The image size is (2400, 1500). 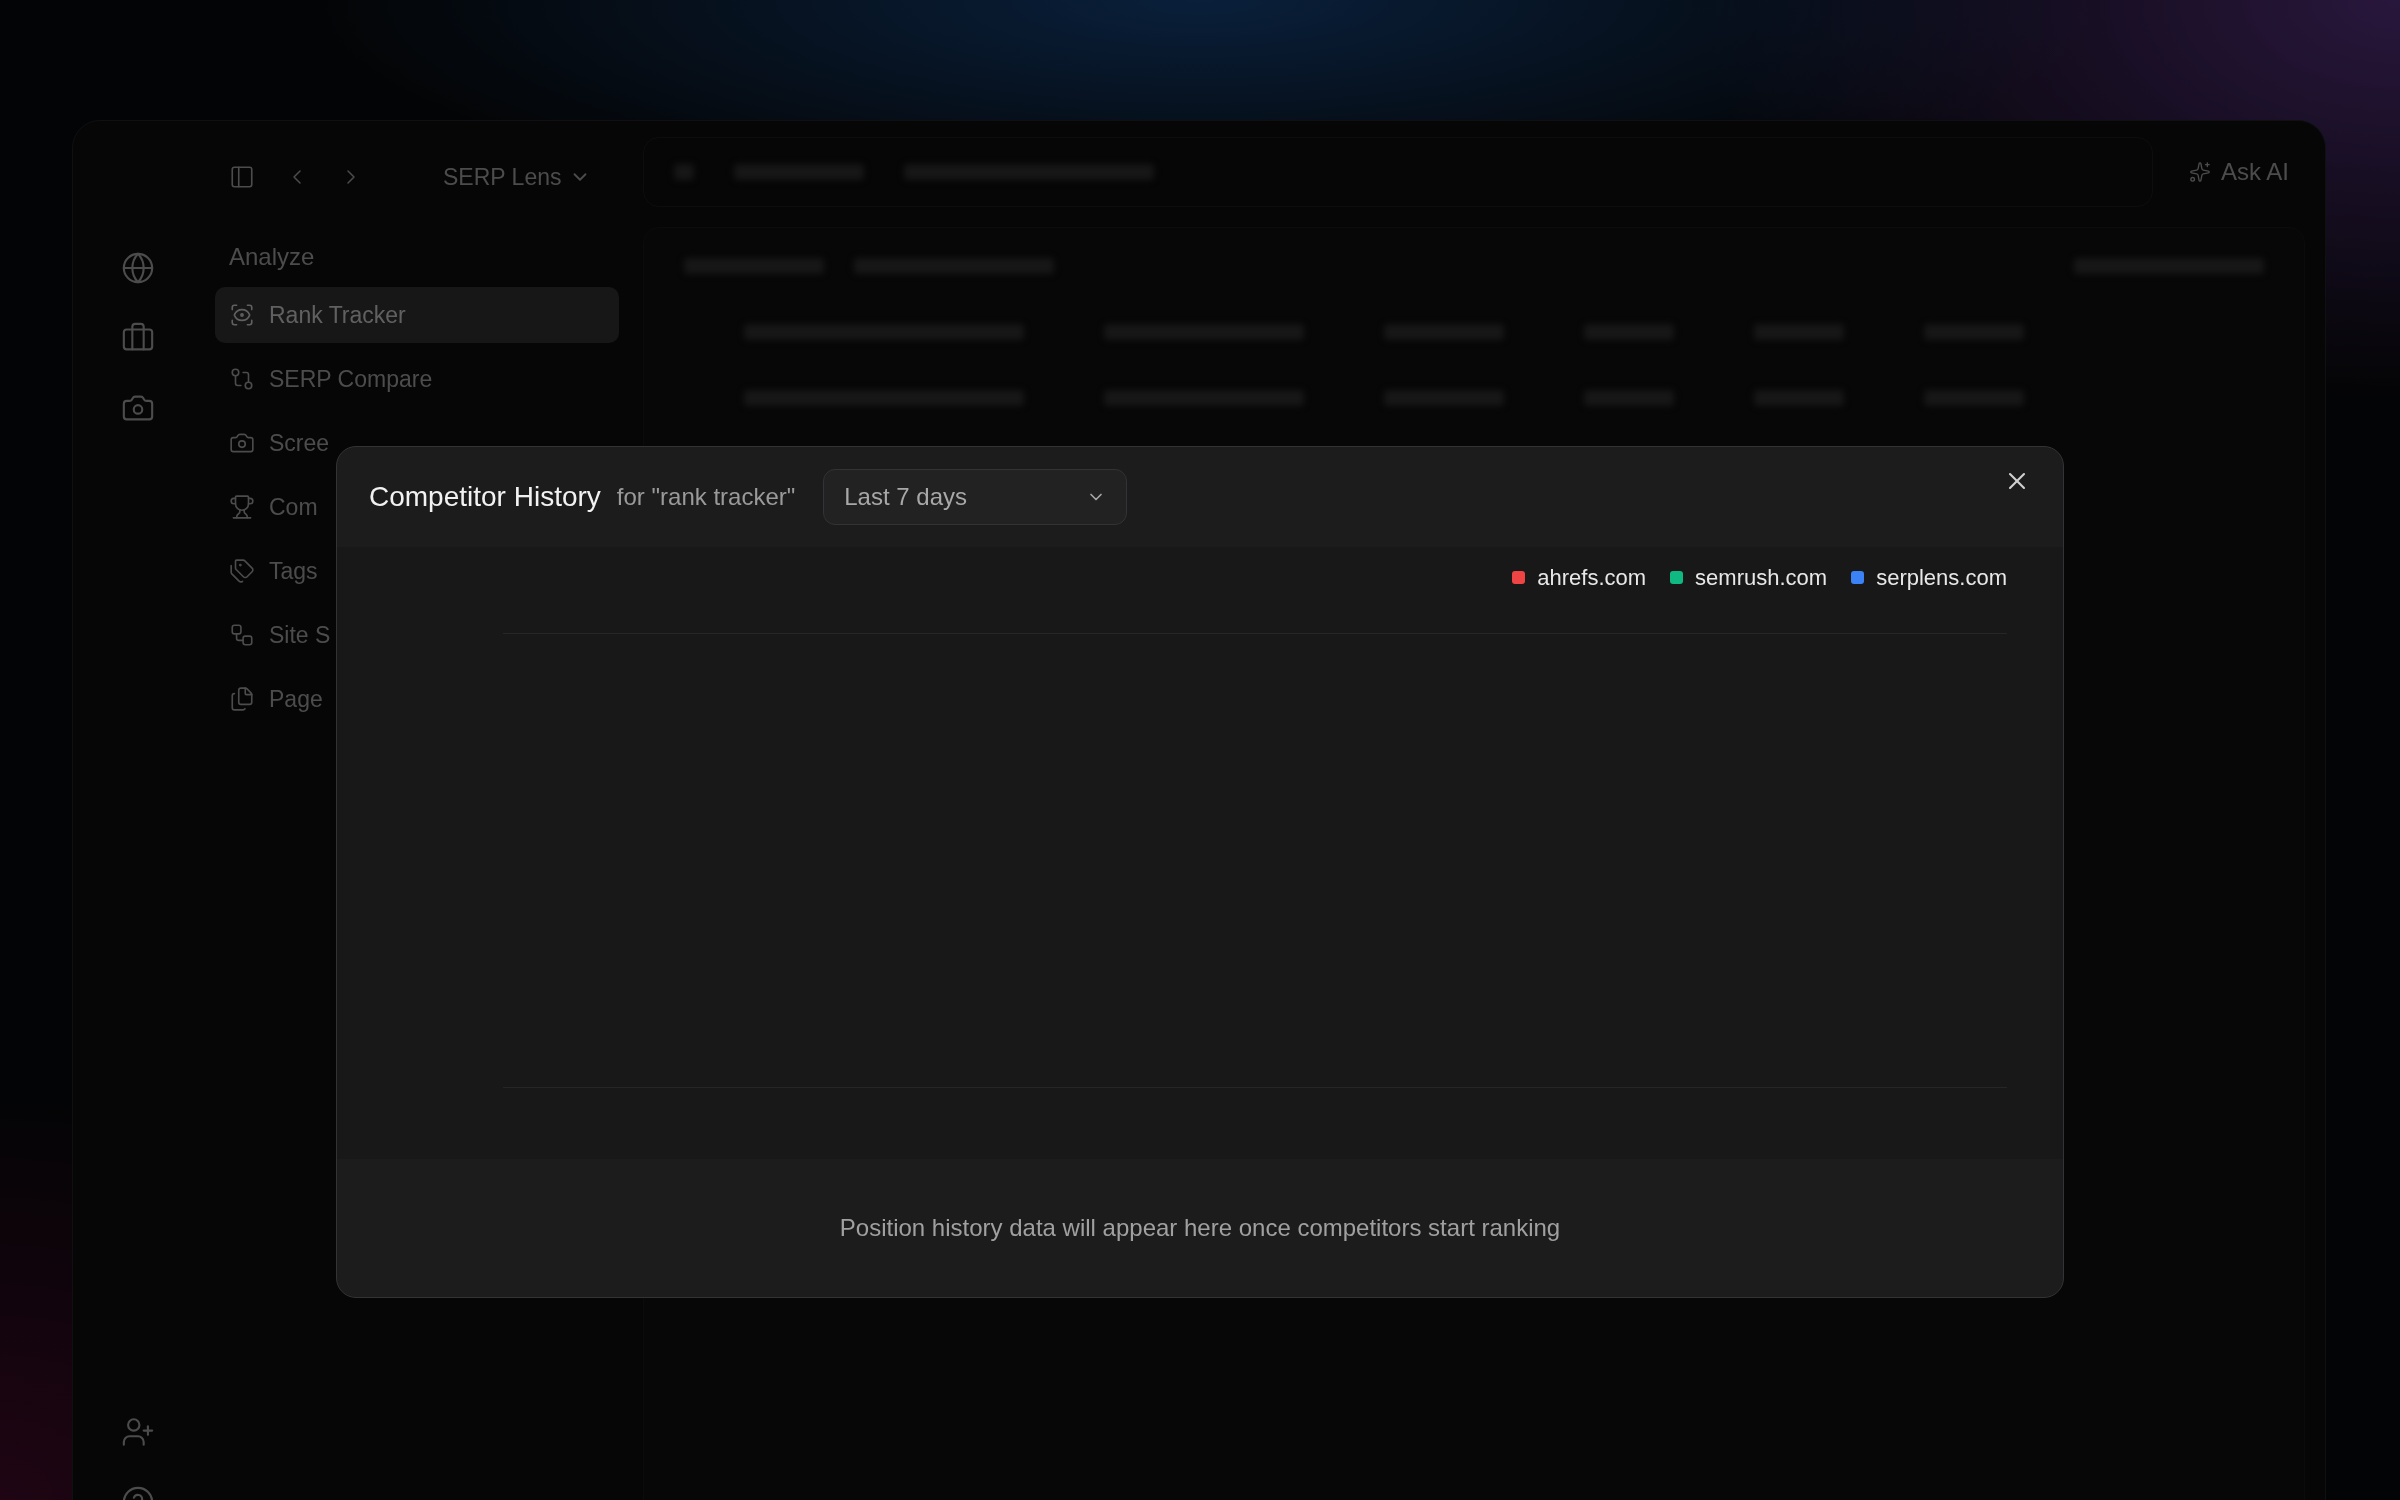 What do you see at coordinates (272, 257) in the screenshot?
I see `section-heading: Analyze` at bounding box center [272, 257].